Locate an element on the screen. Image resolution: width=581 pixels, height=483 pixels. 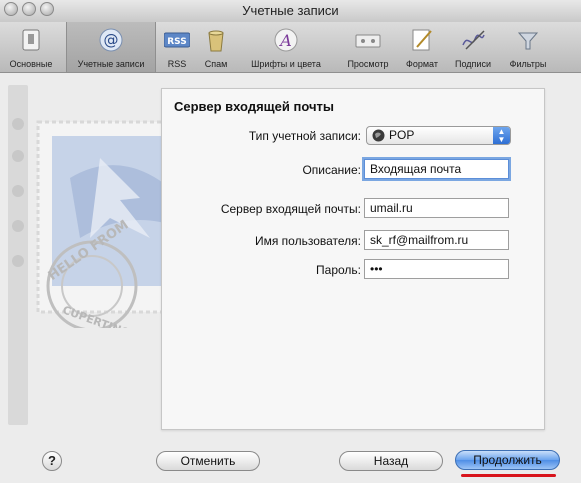
incoming-server-field: umail.ru is located at coordinates (436, 208).